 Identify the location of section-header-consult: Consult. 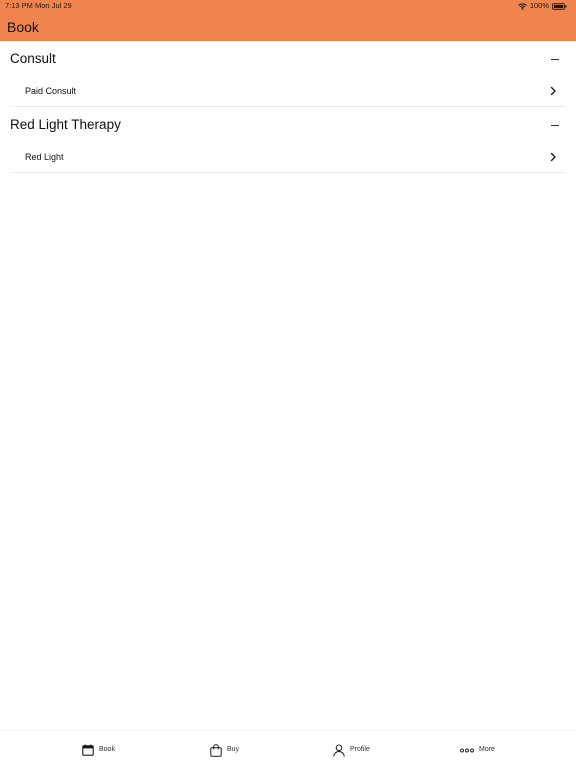
(288, 57).